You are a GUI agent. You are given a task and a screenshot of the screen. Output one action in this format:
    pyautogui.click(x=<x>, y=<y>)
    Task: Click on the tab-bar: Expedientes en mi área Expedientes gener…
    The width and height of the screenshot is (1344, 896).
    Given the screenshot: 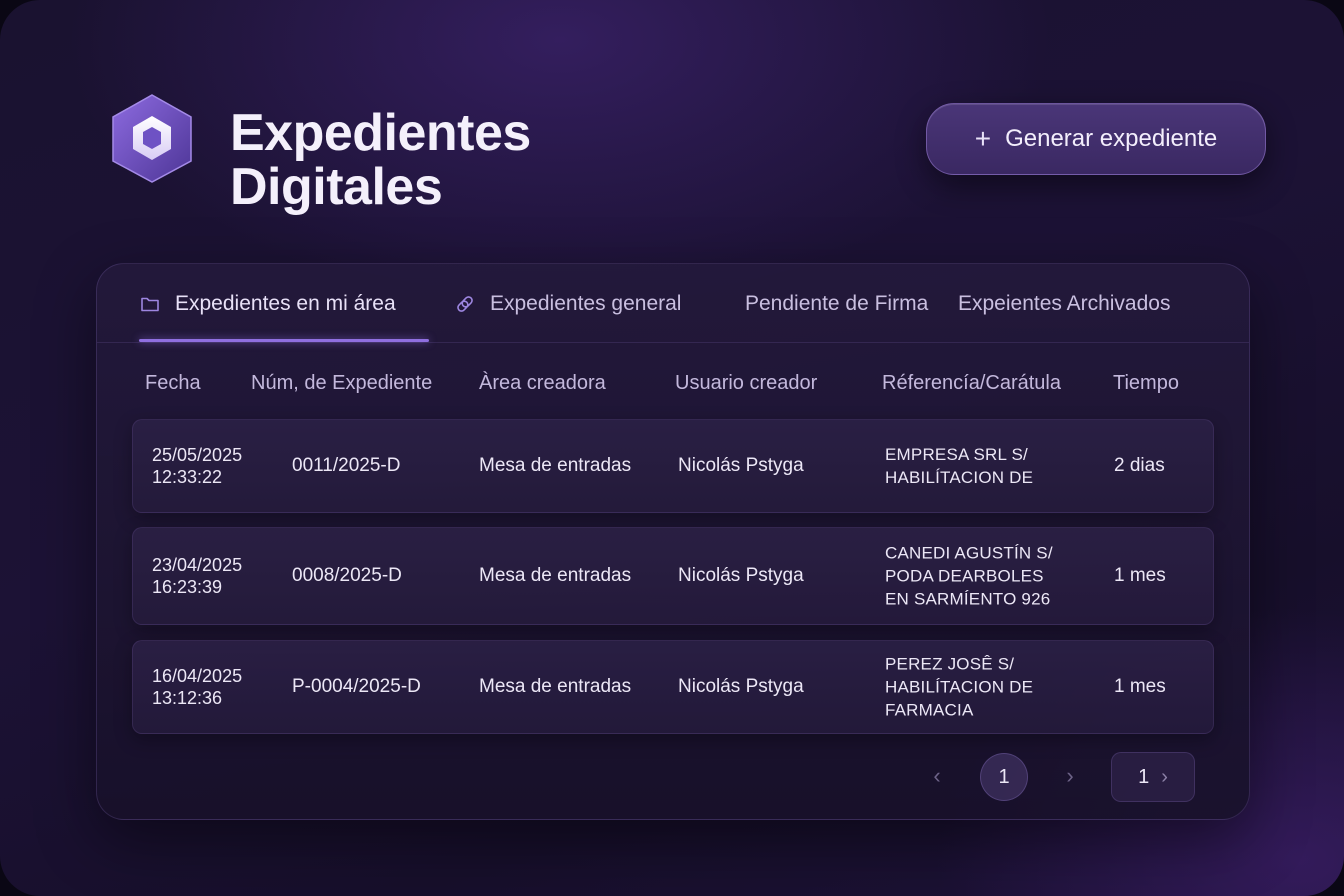 What is the action you would take?
    pyautogui.click(x=673, y=303)
    